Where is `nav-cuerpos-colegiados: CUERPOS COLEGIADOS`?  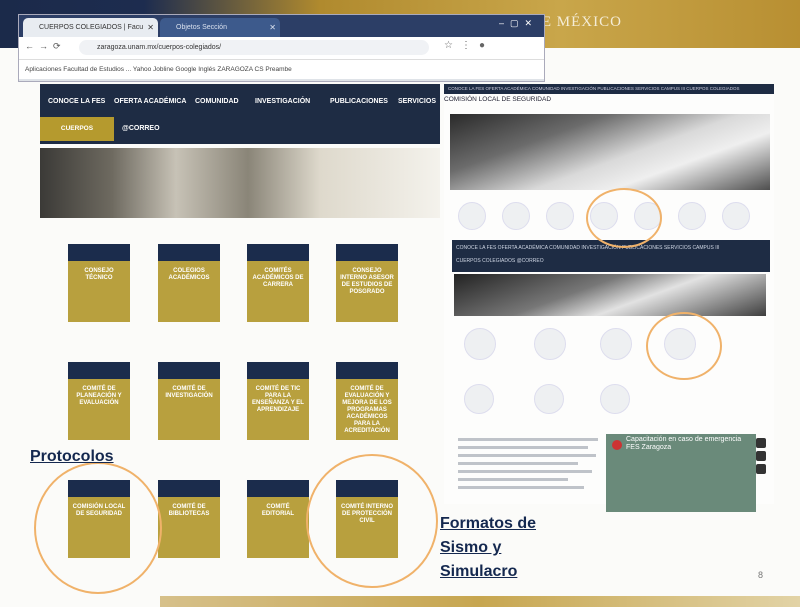 nav-cuerpos-colegiados: CUERPOS COLEGIADOS is located at coordinates (77, 136).